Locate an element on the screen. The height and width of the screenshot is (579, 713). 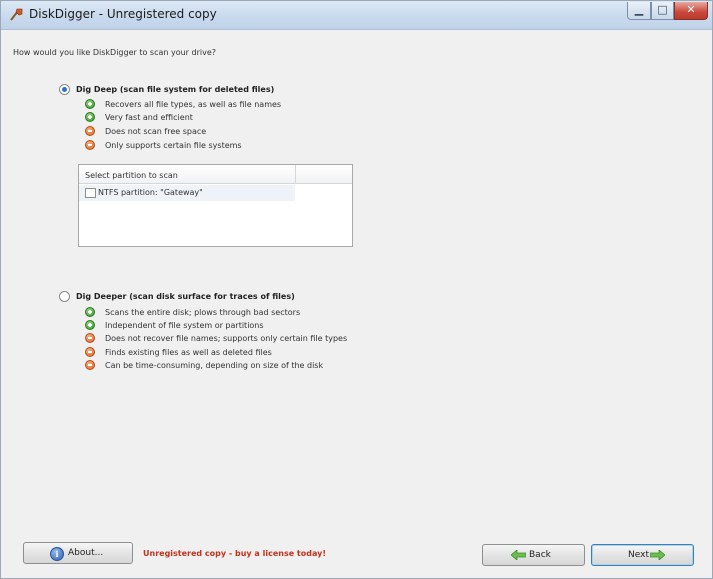
close-button: ✕ is located at coordinates (691, 11).